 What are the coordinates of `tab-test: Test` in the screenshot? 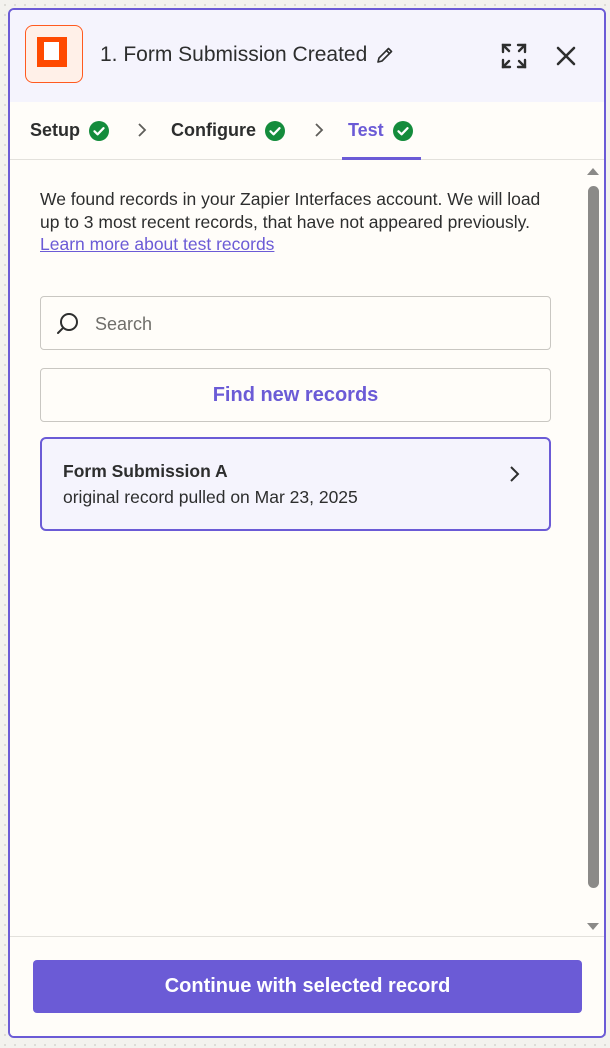 It's located at (381, 131).